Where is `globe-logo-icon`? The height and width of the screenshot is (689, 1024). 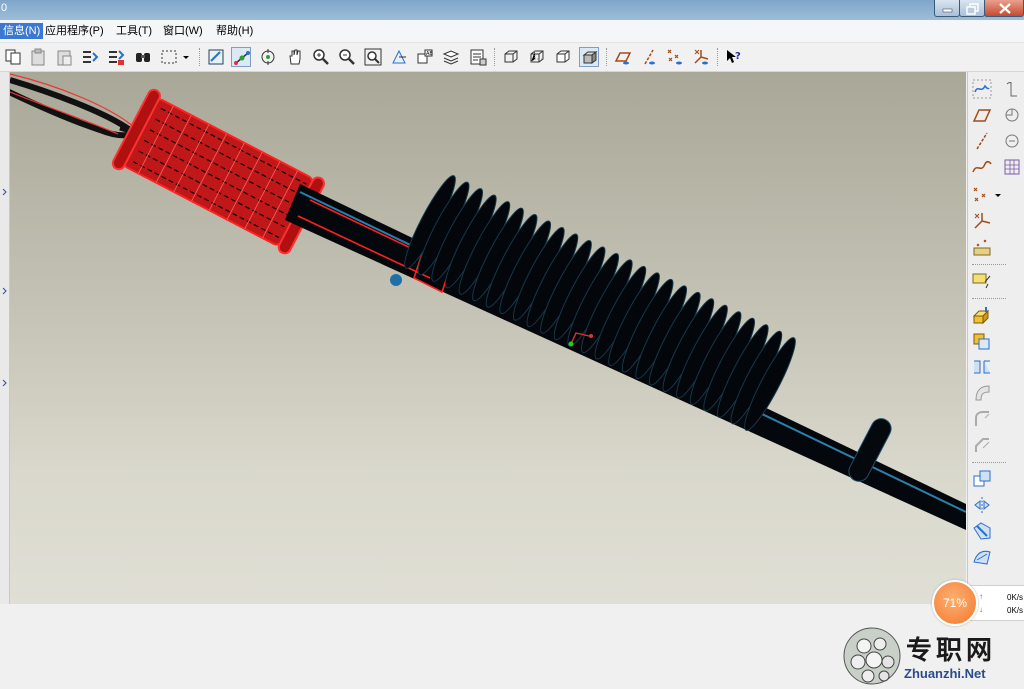
globe-logo-icon is located at coordinates (872, 656).